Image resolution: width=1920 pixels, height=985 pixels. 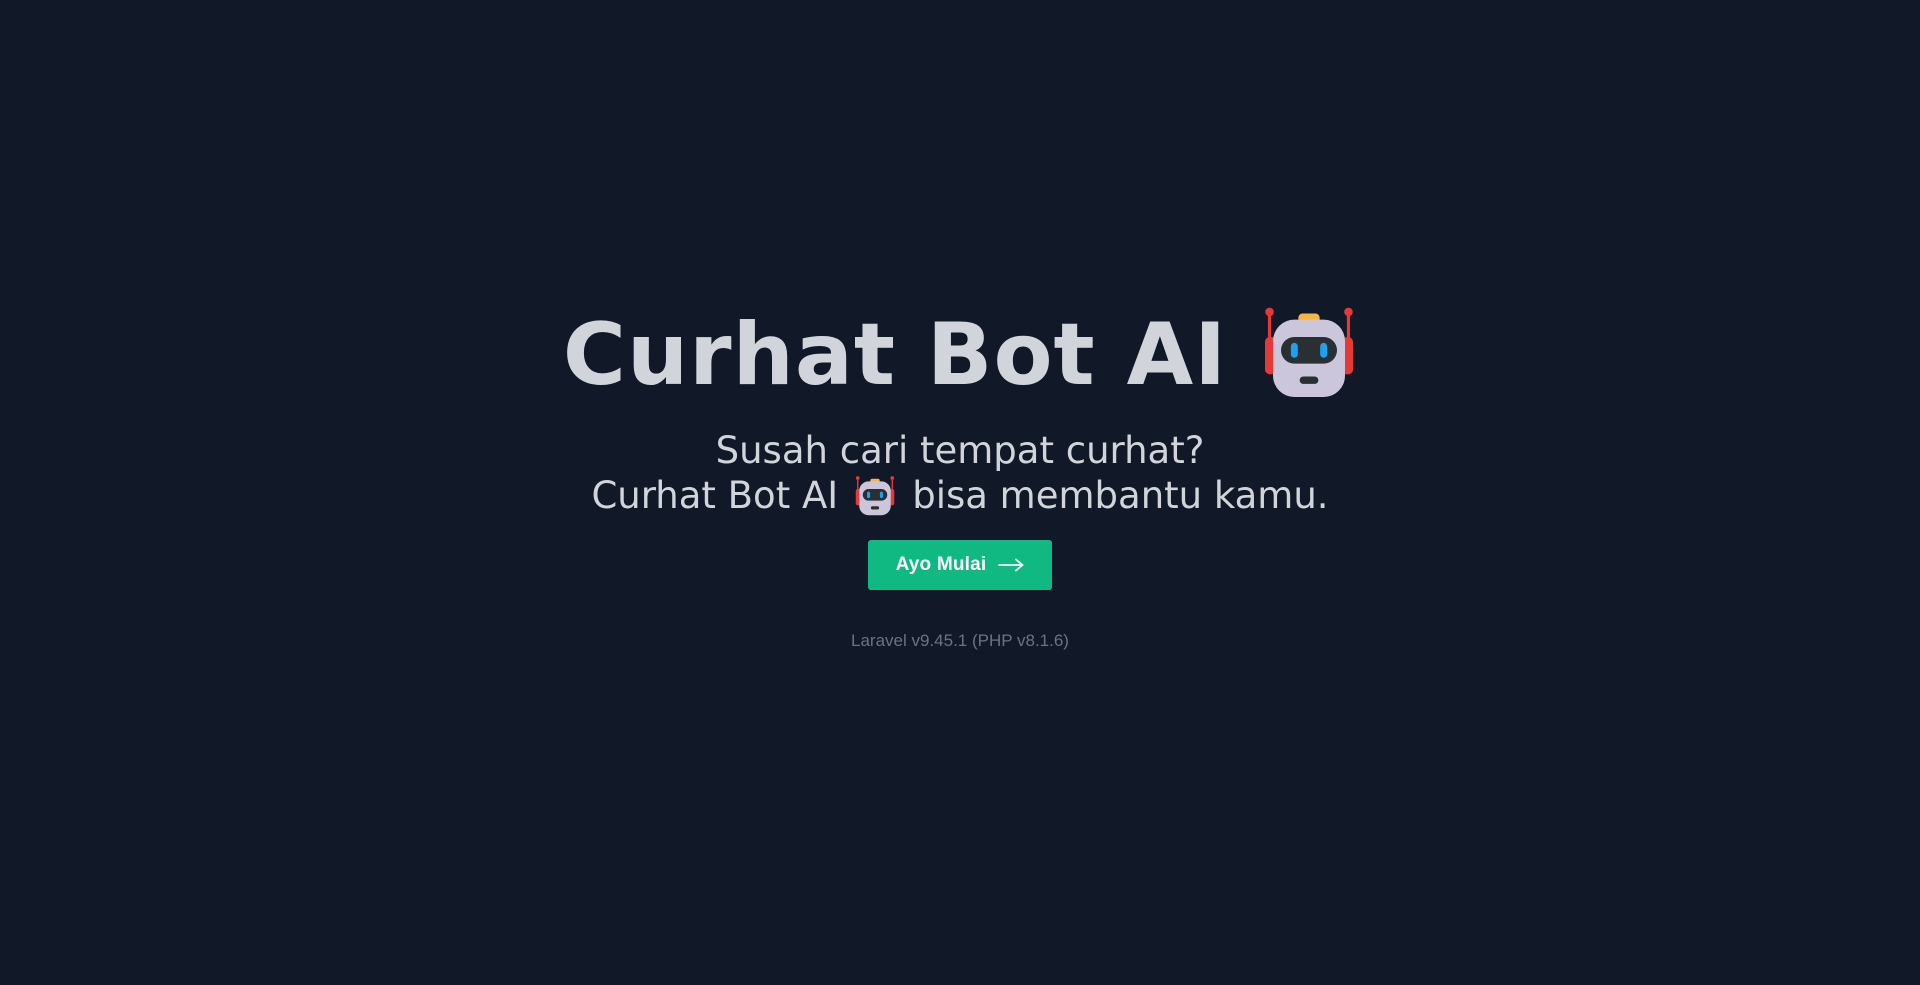 I want to click on arrow-right-icon, so click(x=1011, y=565).